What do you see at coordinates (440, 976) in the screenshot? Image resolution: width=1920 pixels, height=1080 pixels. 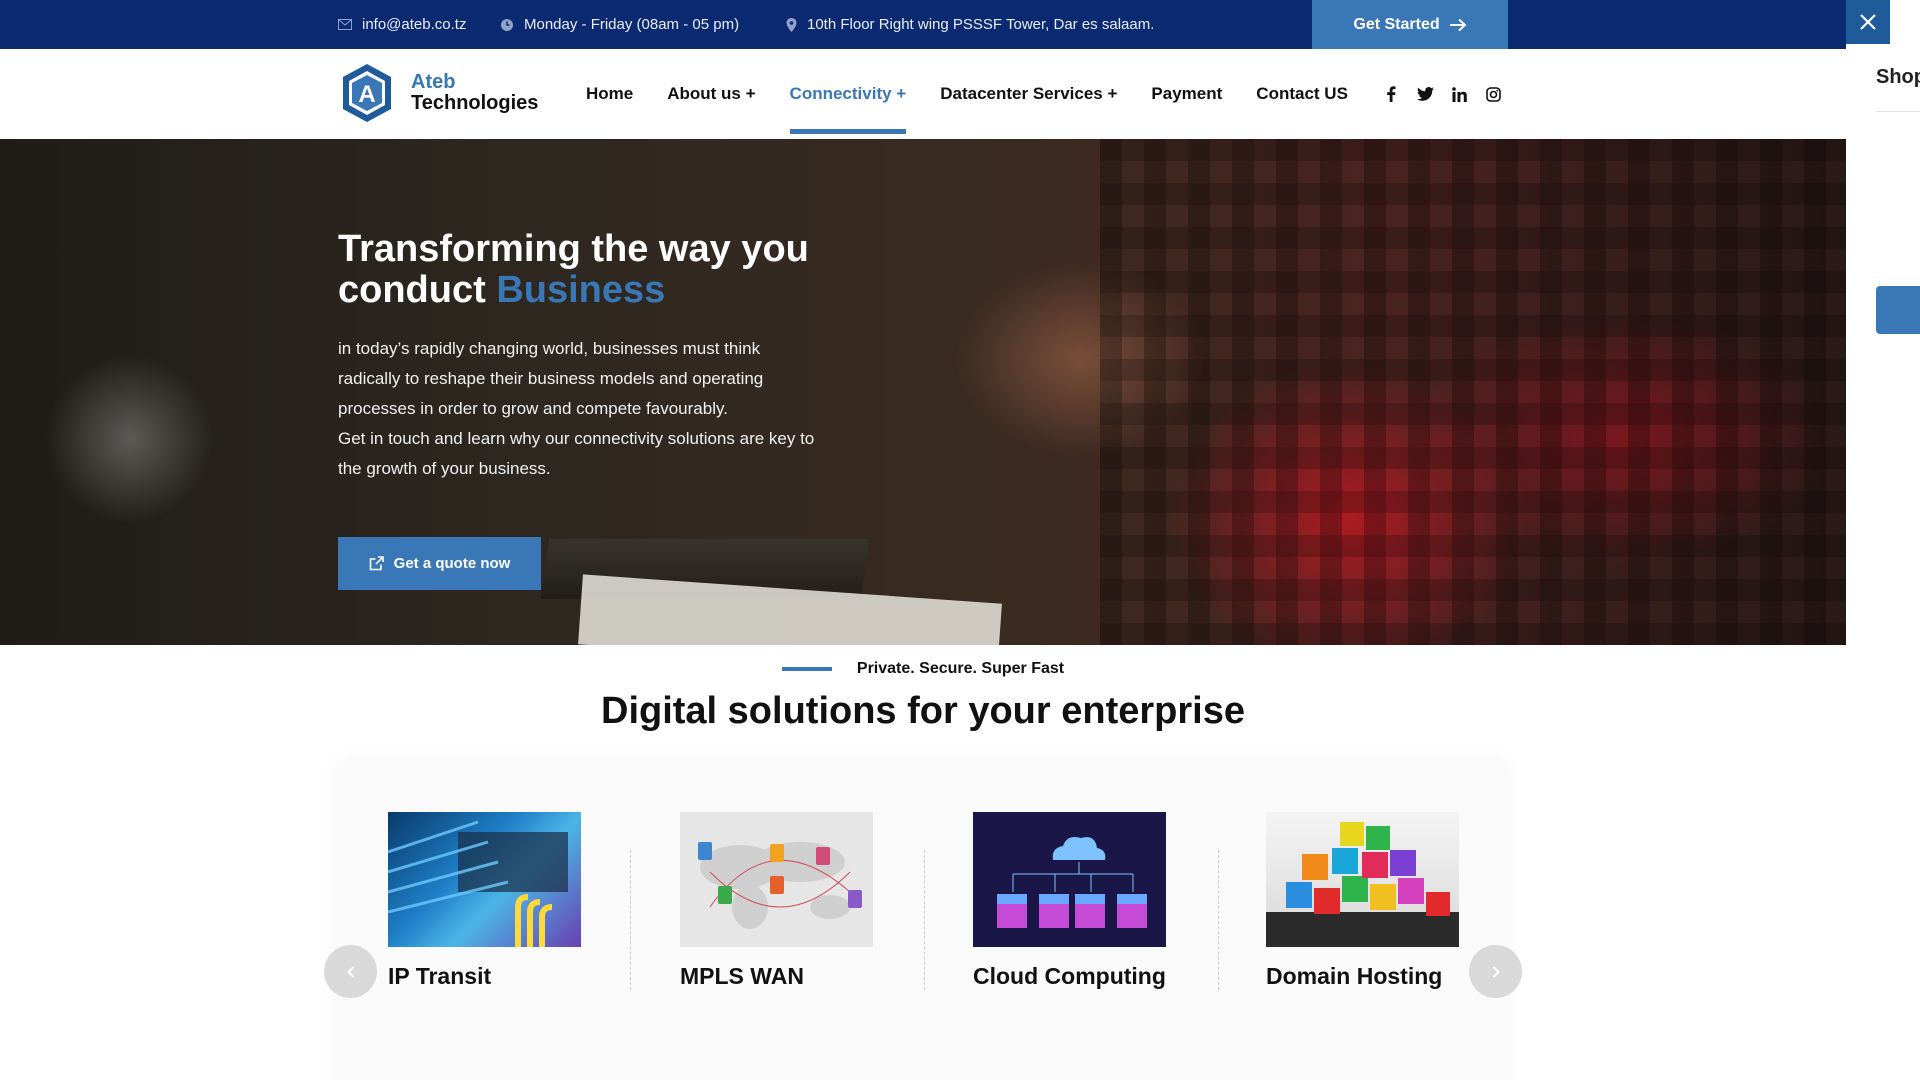 I see `card-title: IP Transit` at bounding box center [440, 976].